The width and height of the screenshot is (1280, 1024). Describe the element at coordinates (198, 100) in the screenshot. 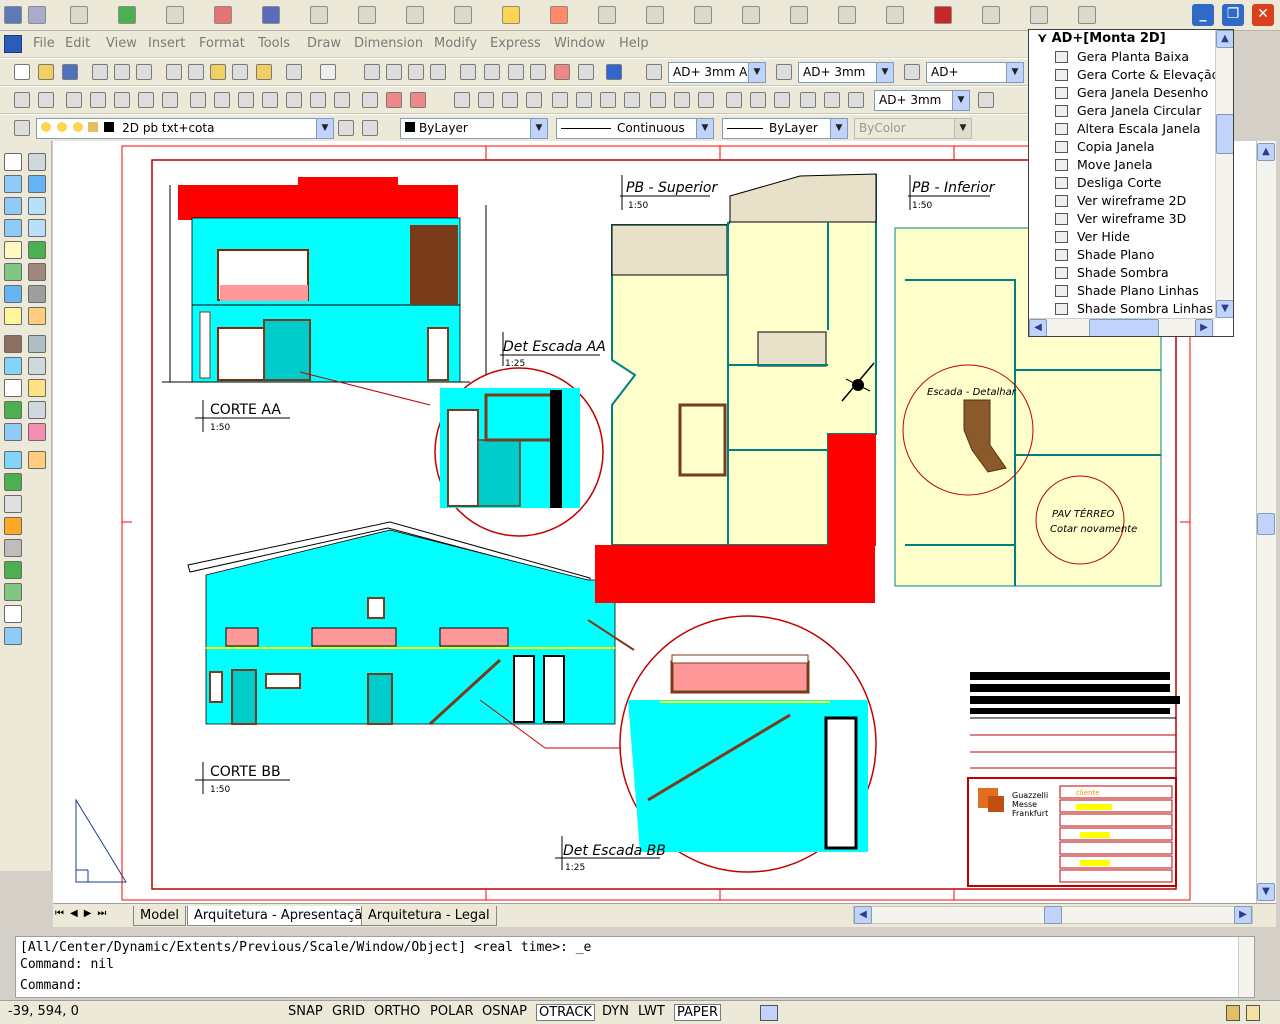

I see `circle-icon` at that location.